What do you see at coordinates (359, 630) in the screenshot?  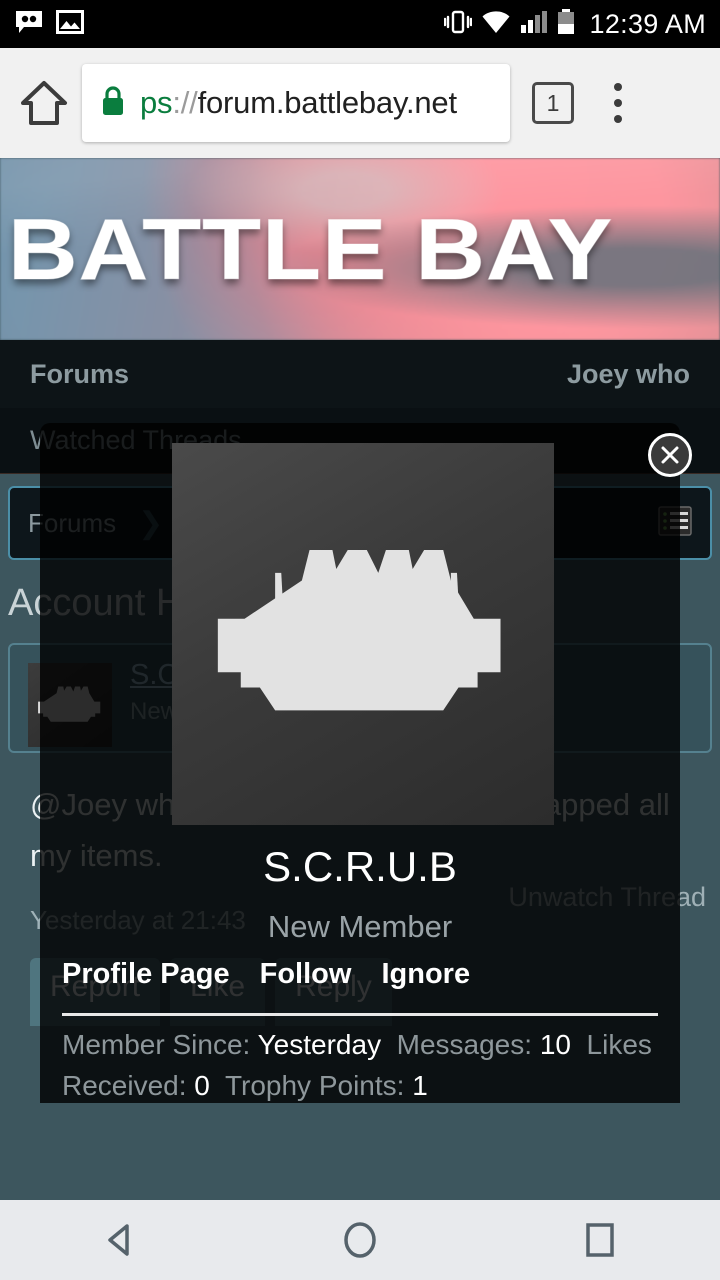 I see `ship-avatar-icon` at bounding box center [359, 630].